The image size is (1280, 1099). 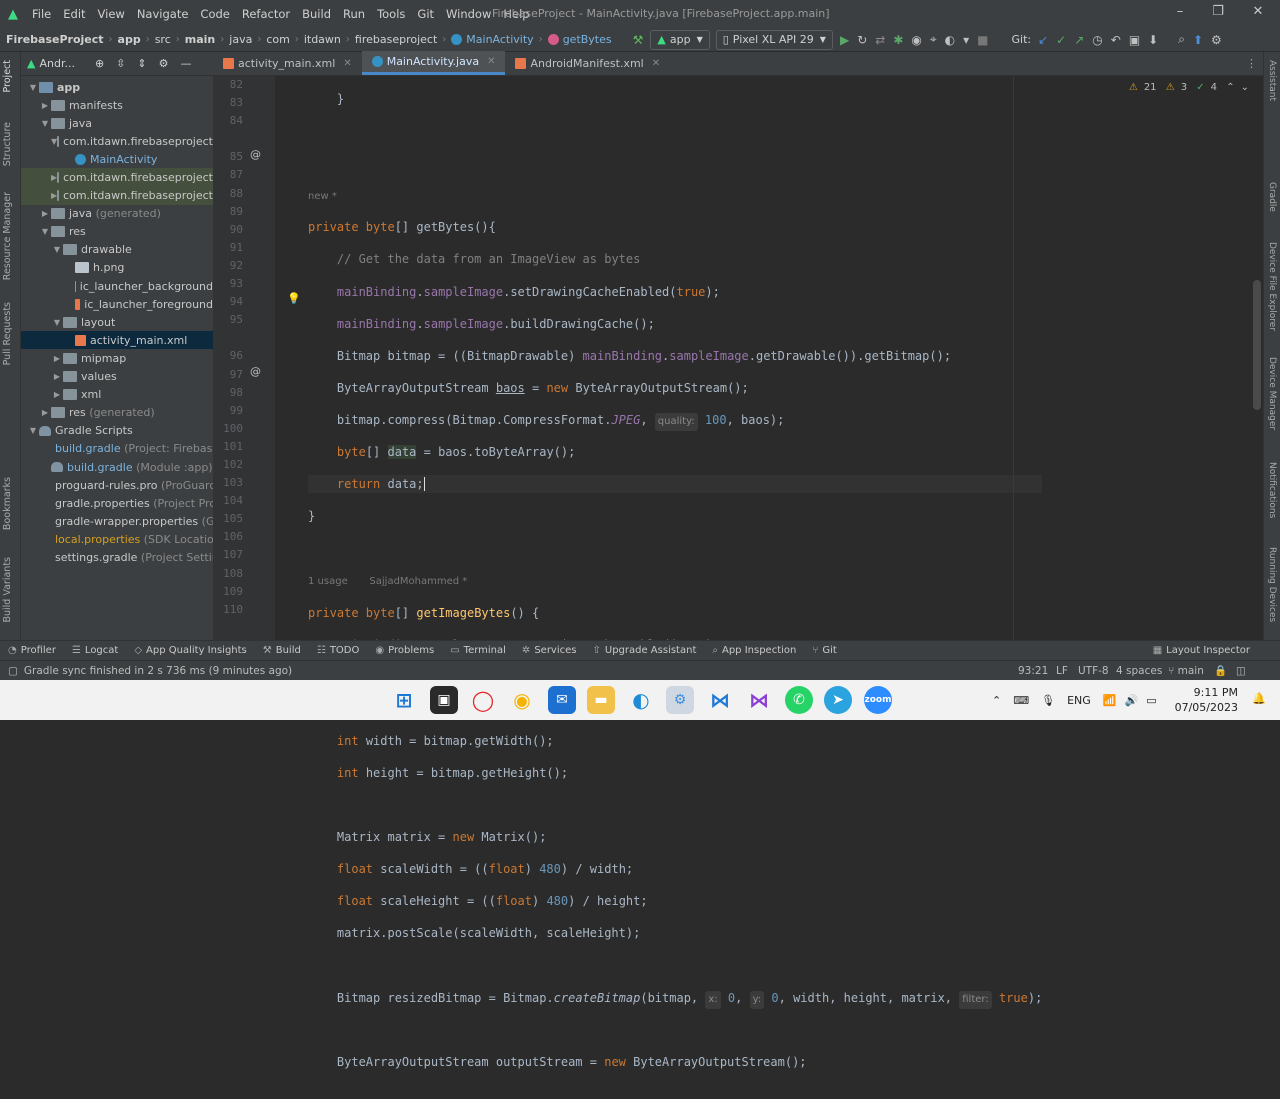 What do you see at coordinates (587, 63) in the screenshot?
I see `tab-androidmanifest-xml: AndroidManifest.xml ✕` at bounding box center [587, 63].